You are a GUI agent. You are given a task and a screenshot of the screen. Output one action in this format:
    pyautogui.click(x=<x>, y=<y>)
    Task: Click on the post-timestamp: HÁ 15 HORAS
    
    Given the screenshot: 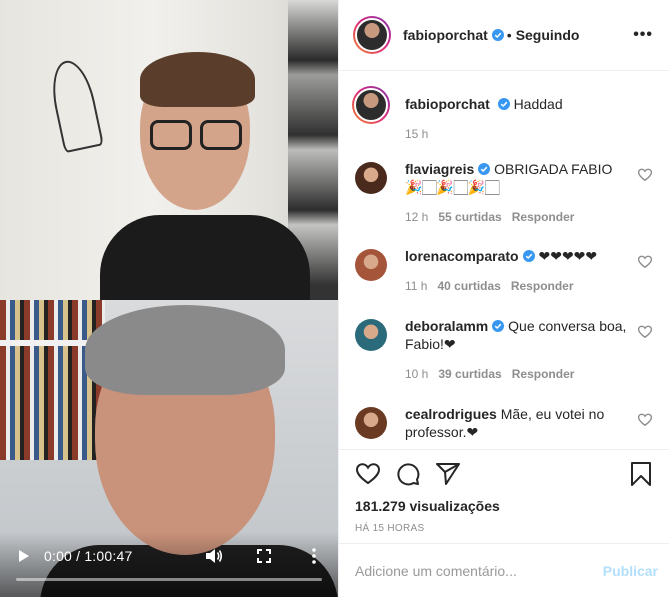 What is the action you would take?
    pyautogui.click(x=390, y=528)
    